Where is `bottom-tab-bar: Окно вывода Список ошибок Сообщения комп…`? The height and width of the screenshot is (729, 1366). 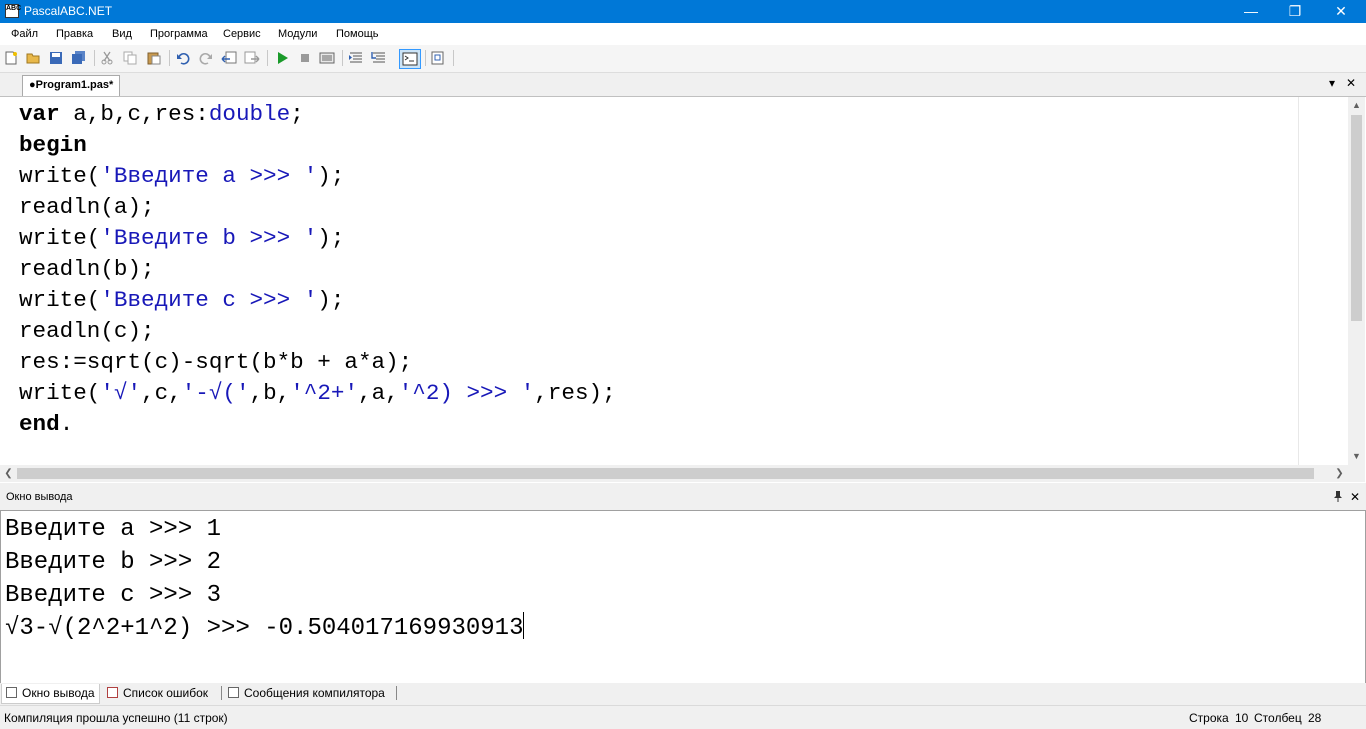
bottom-tab-bar: Окно вывода Список ошибок Сообщения комп… is located at coordinates (683, 693).